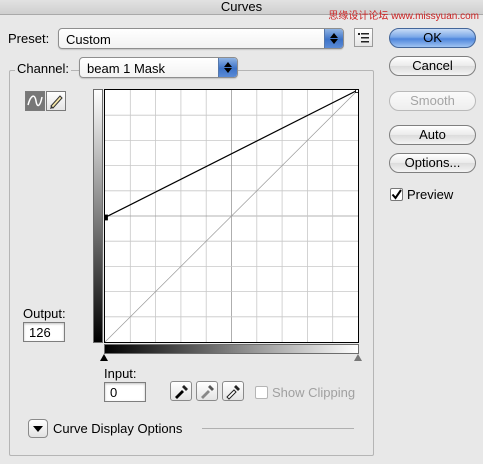 The height and width of the screenshot is (464, 483). What do you see at coordinates (118, 428) in the screenshot?
I see `curve-display-options-label: Curve Display Options` at bounding box center [118, 428].